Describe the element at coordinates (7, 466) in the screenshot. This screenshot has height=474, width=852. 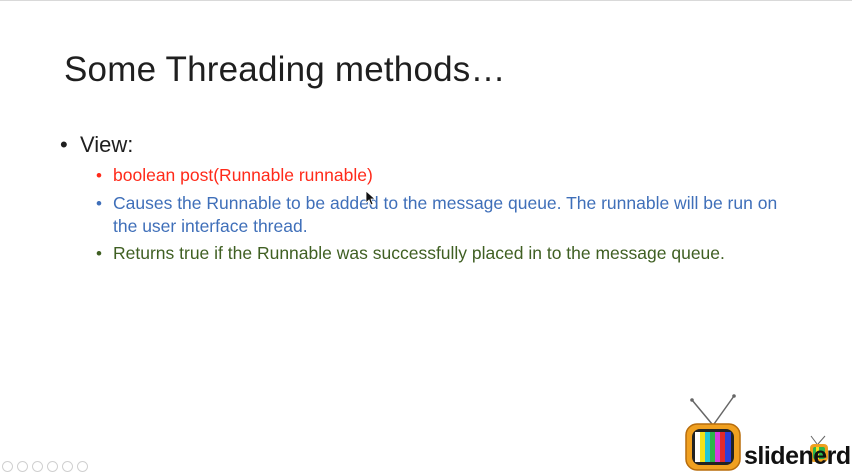
I see `prev-slide-icon` at that location.